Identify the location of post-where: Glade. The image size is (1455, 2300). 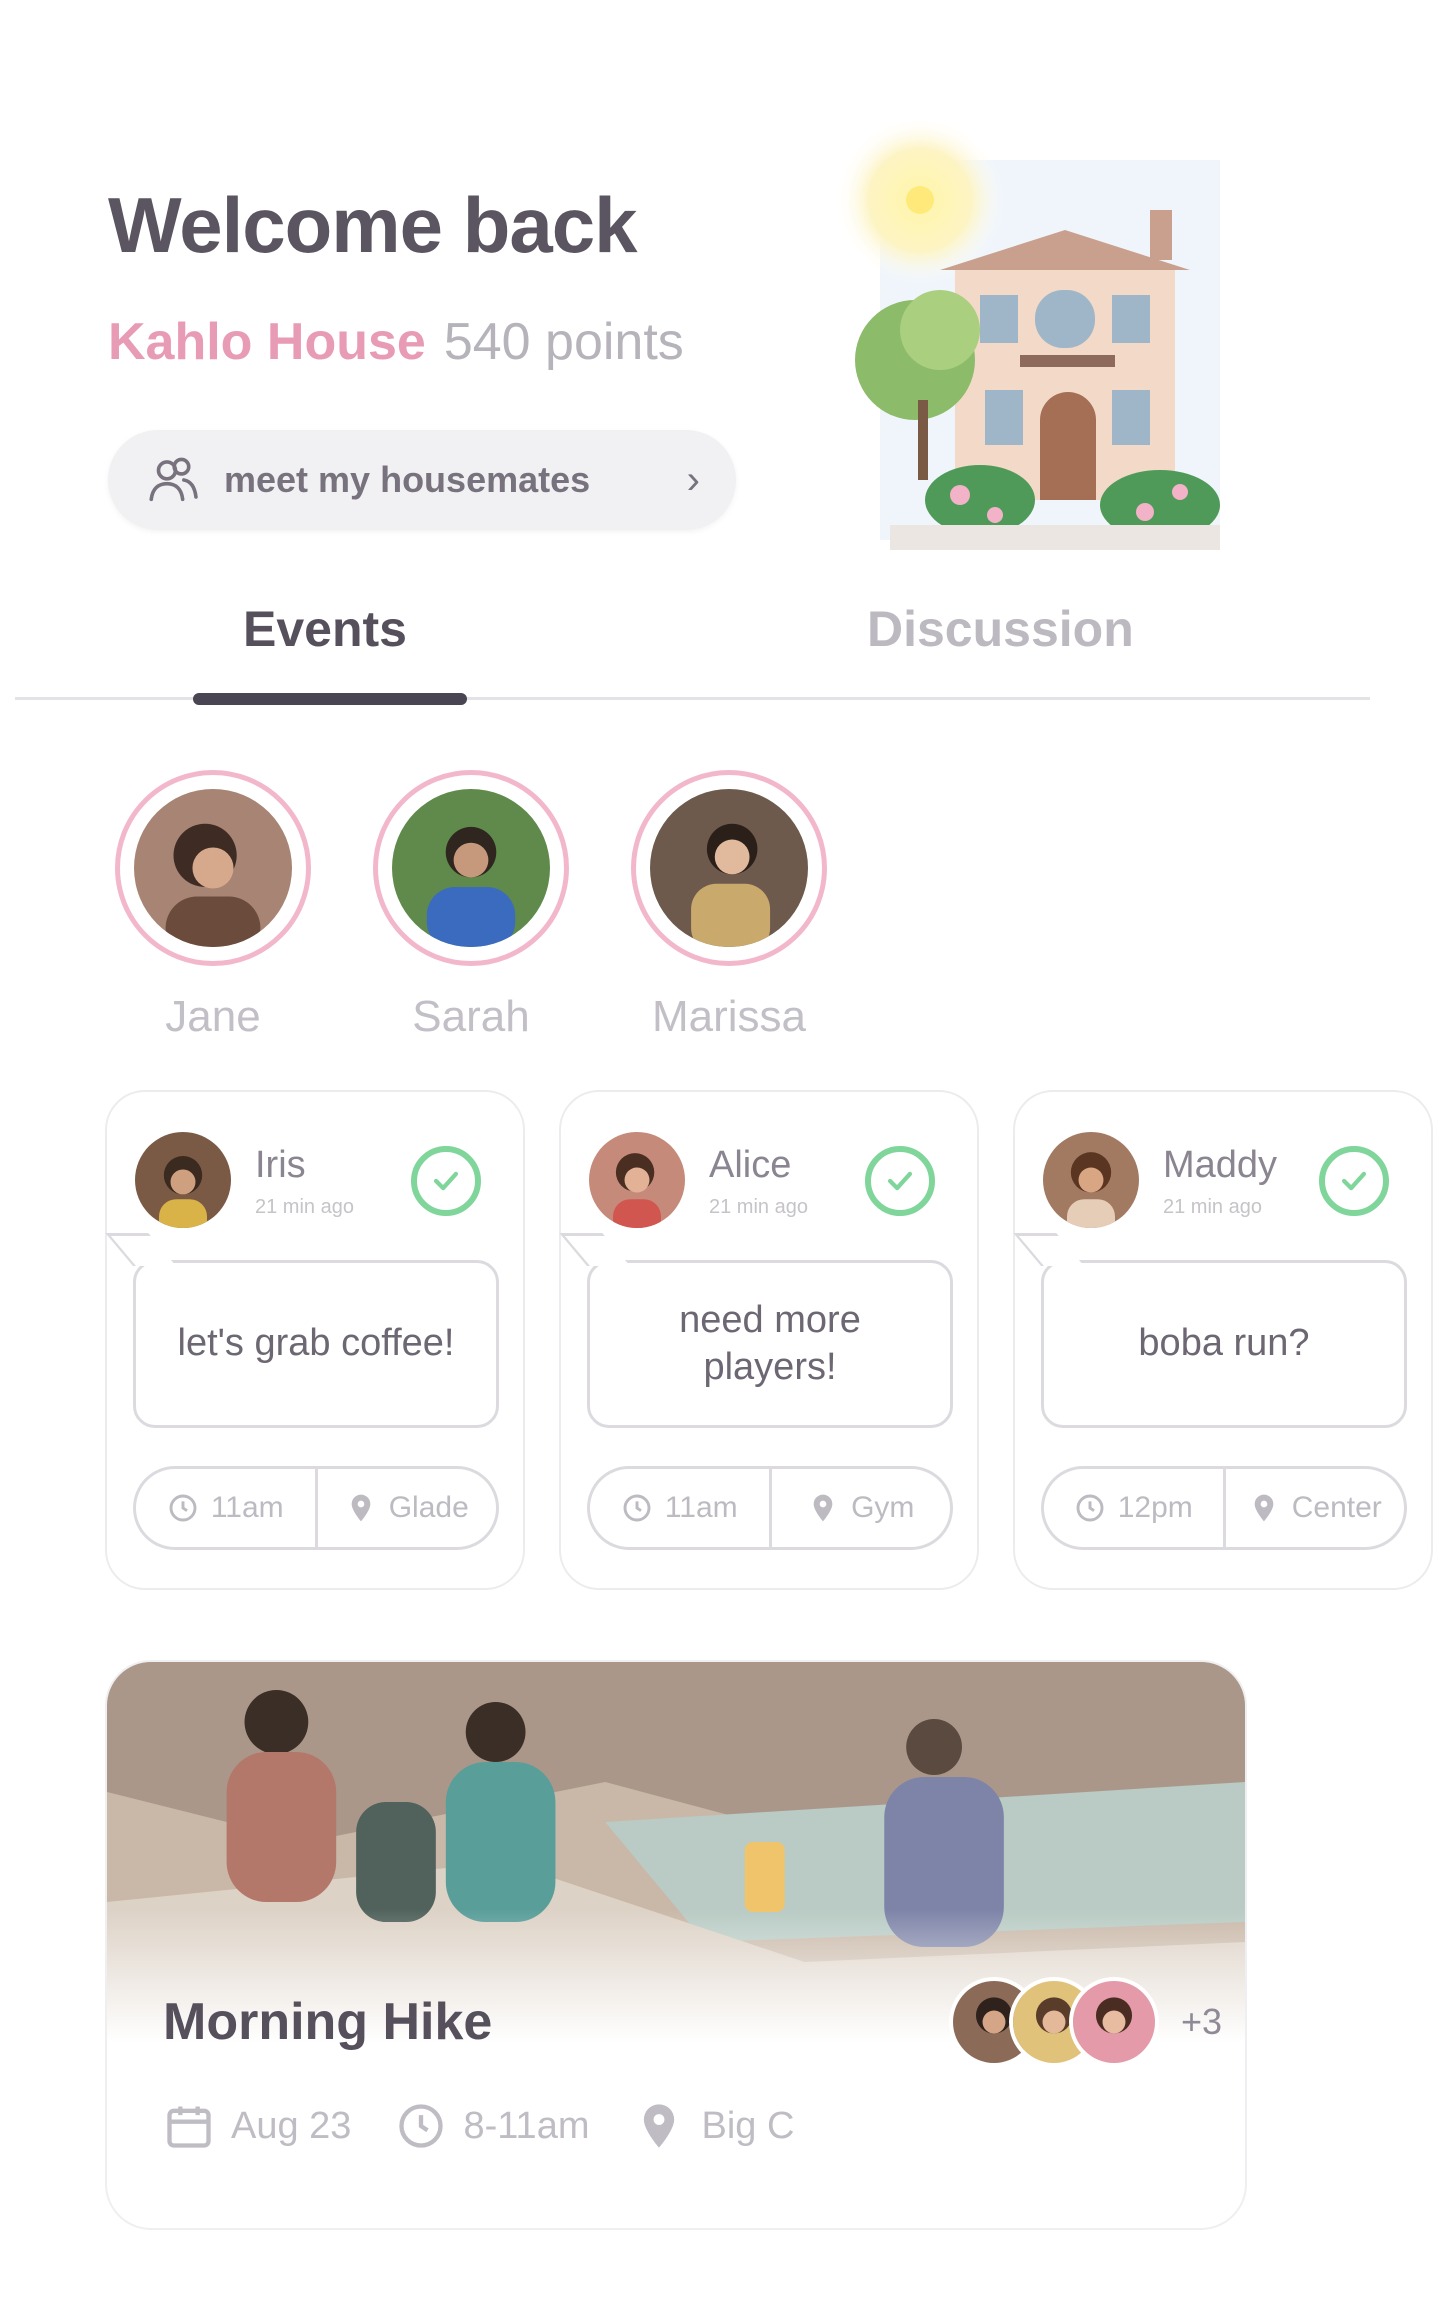
(428, 1507).